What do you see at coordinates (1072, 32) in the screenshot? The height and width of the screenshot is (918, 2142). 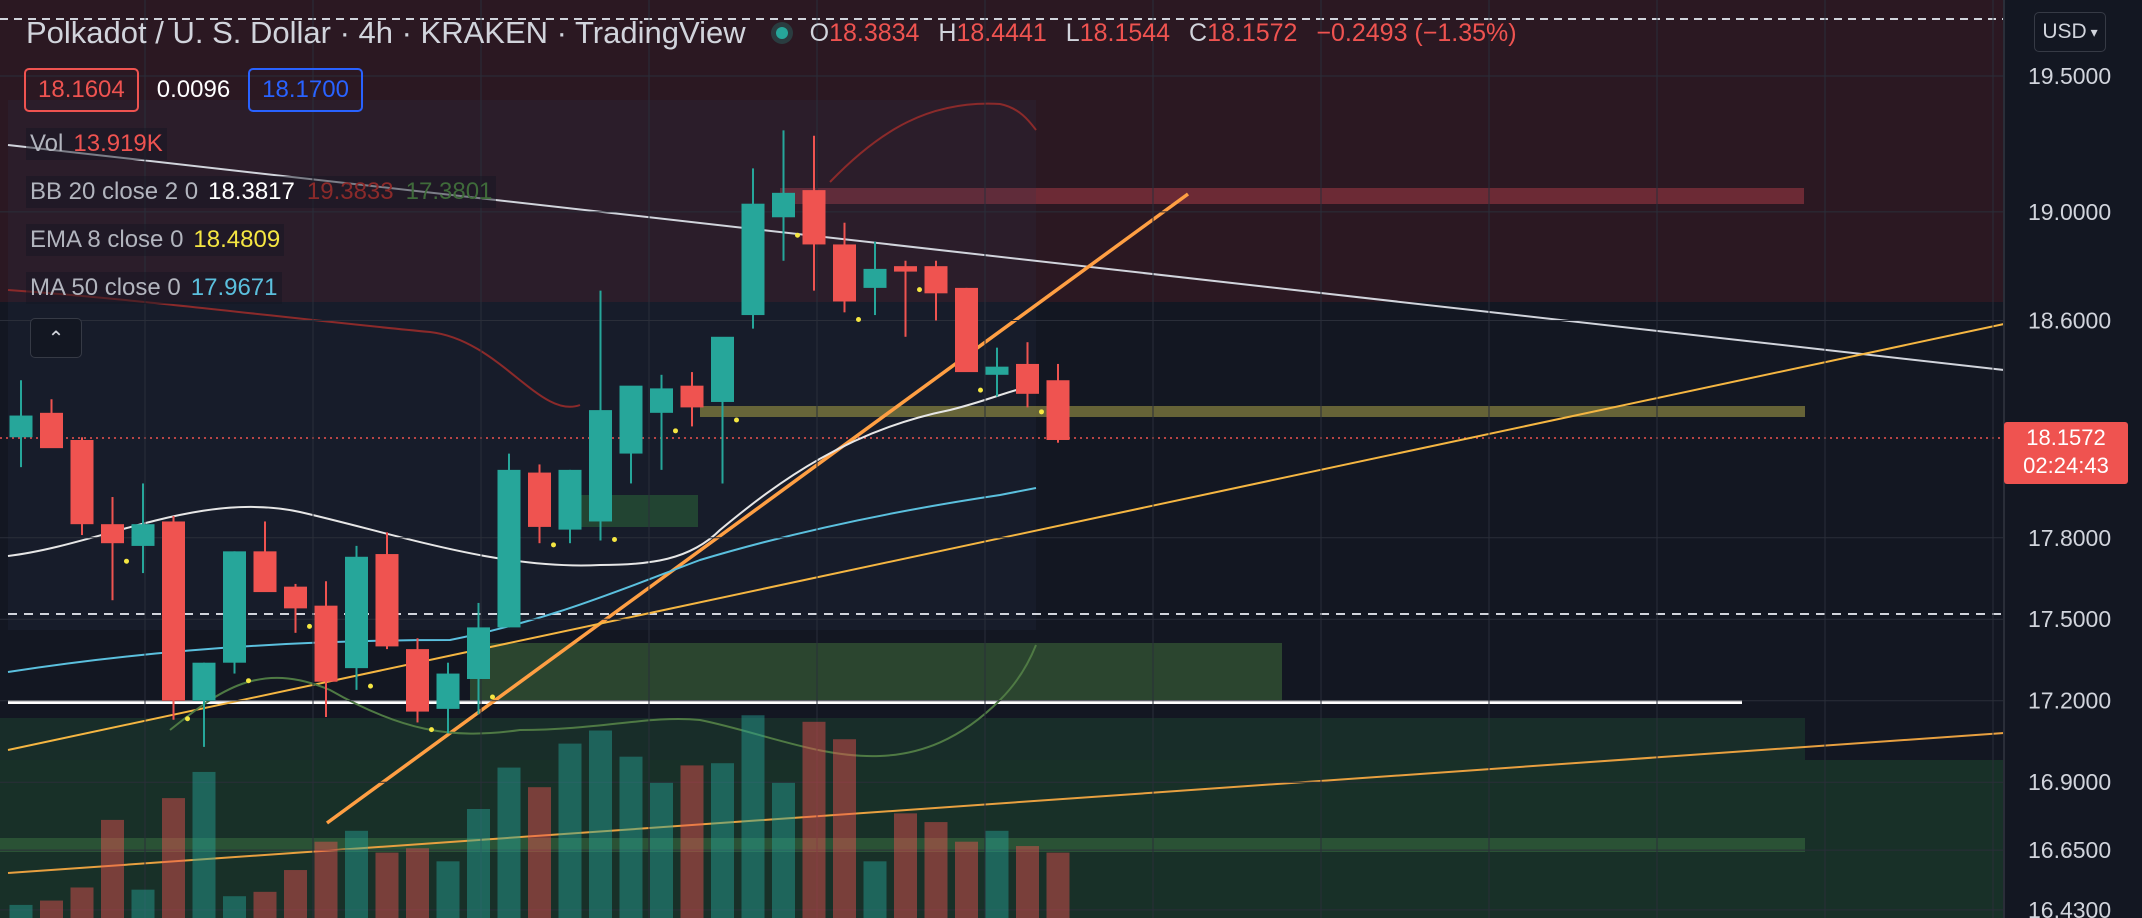 I see `low-key: L` at bounding box center [1072, 32].